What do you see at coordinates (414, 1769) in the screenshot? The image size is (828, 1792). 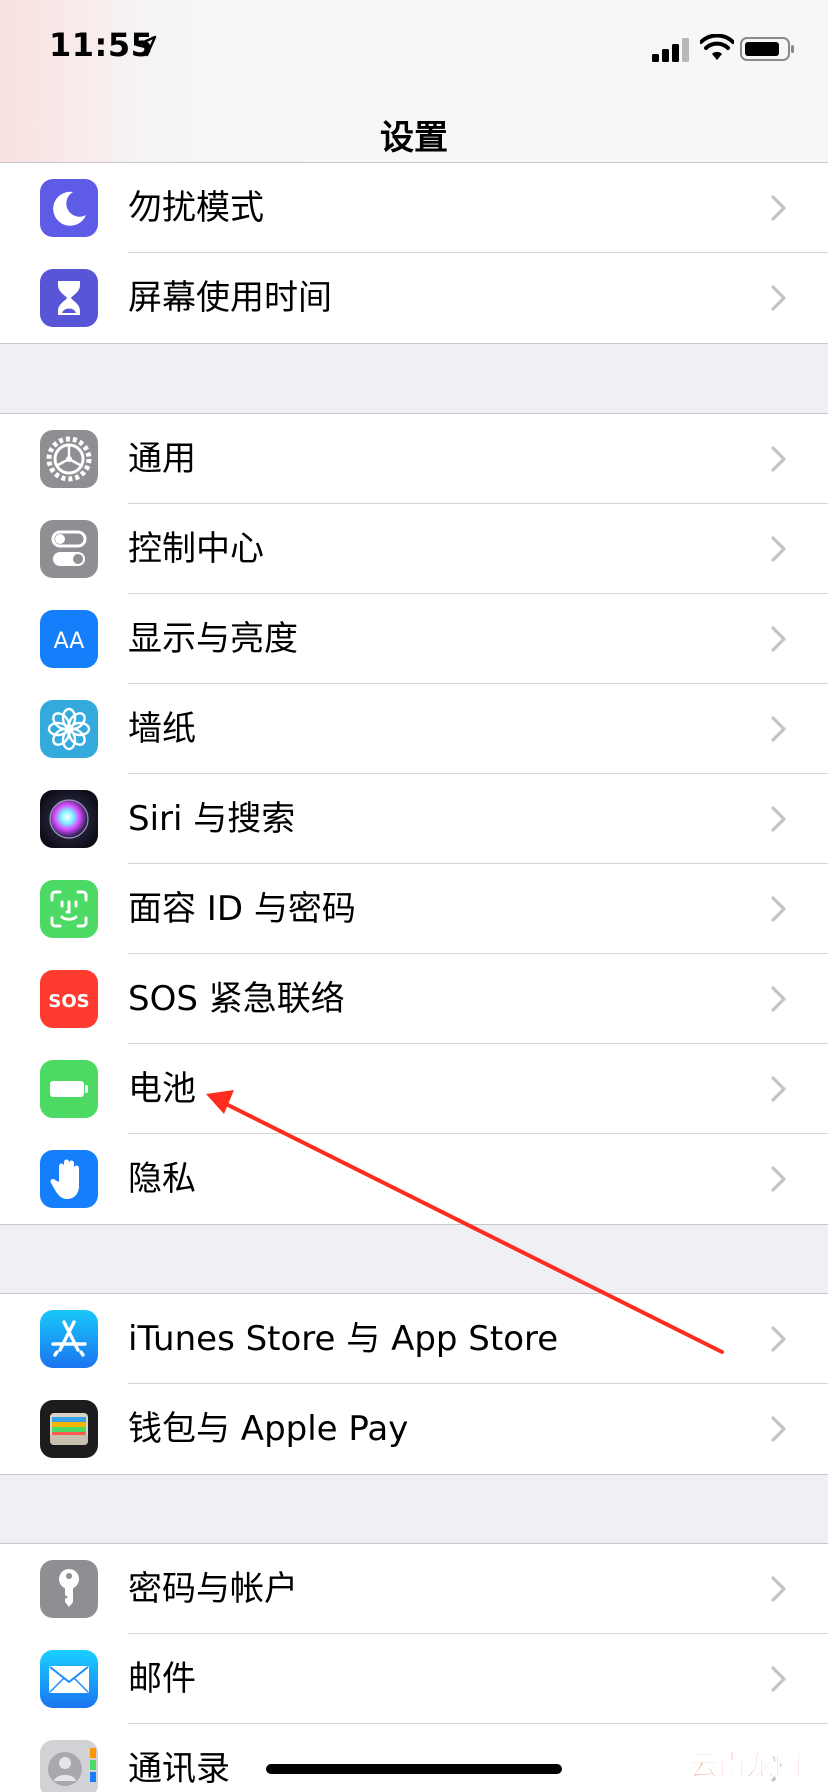 I see `home-indicator` at bounding box center [414, 1769].